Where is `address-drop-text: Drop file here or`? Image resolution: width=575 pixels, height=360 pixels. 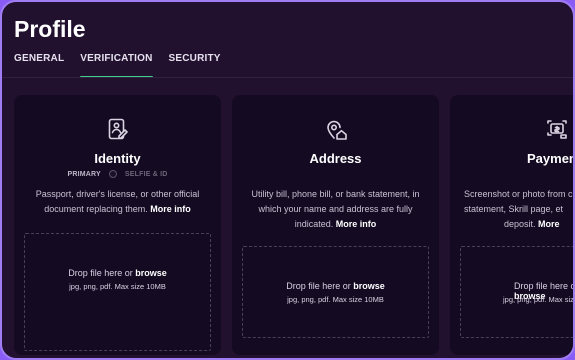
address-drop-text: Drop file here or is located at coordinates (320, 286).